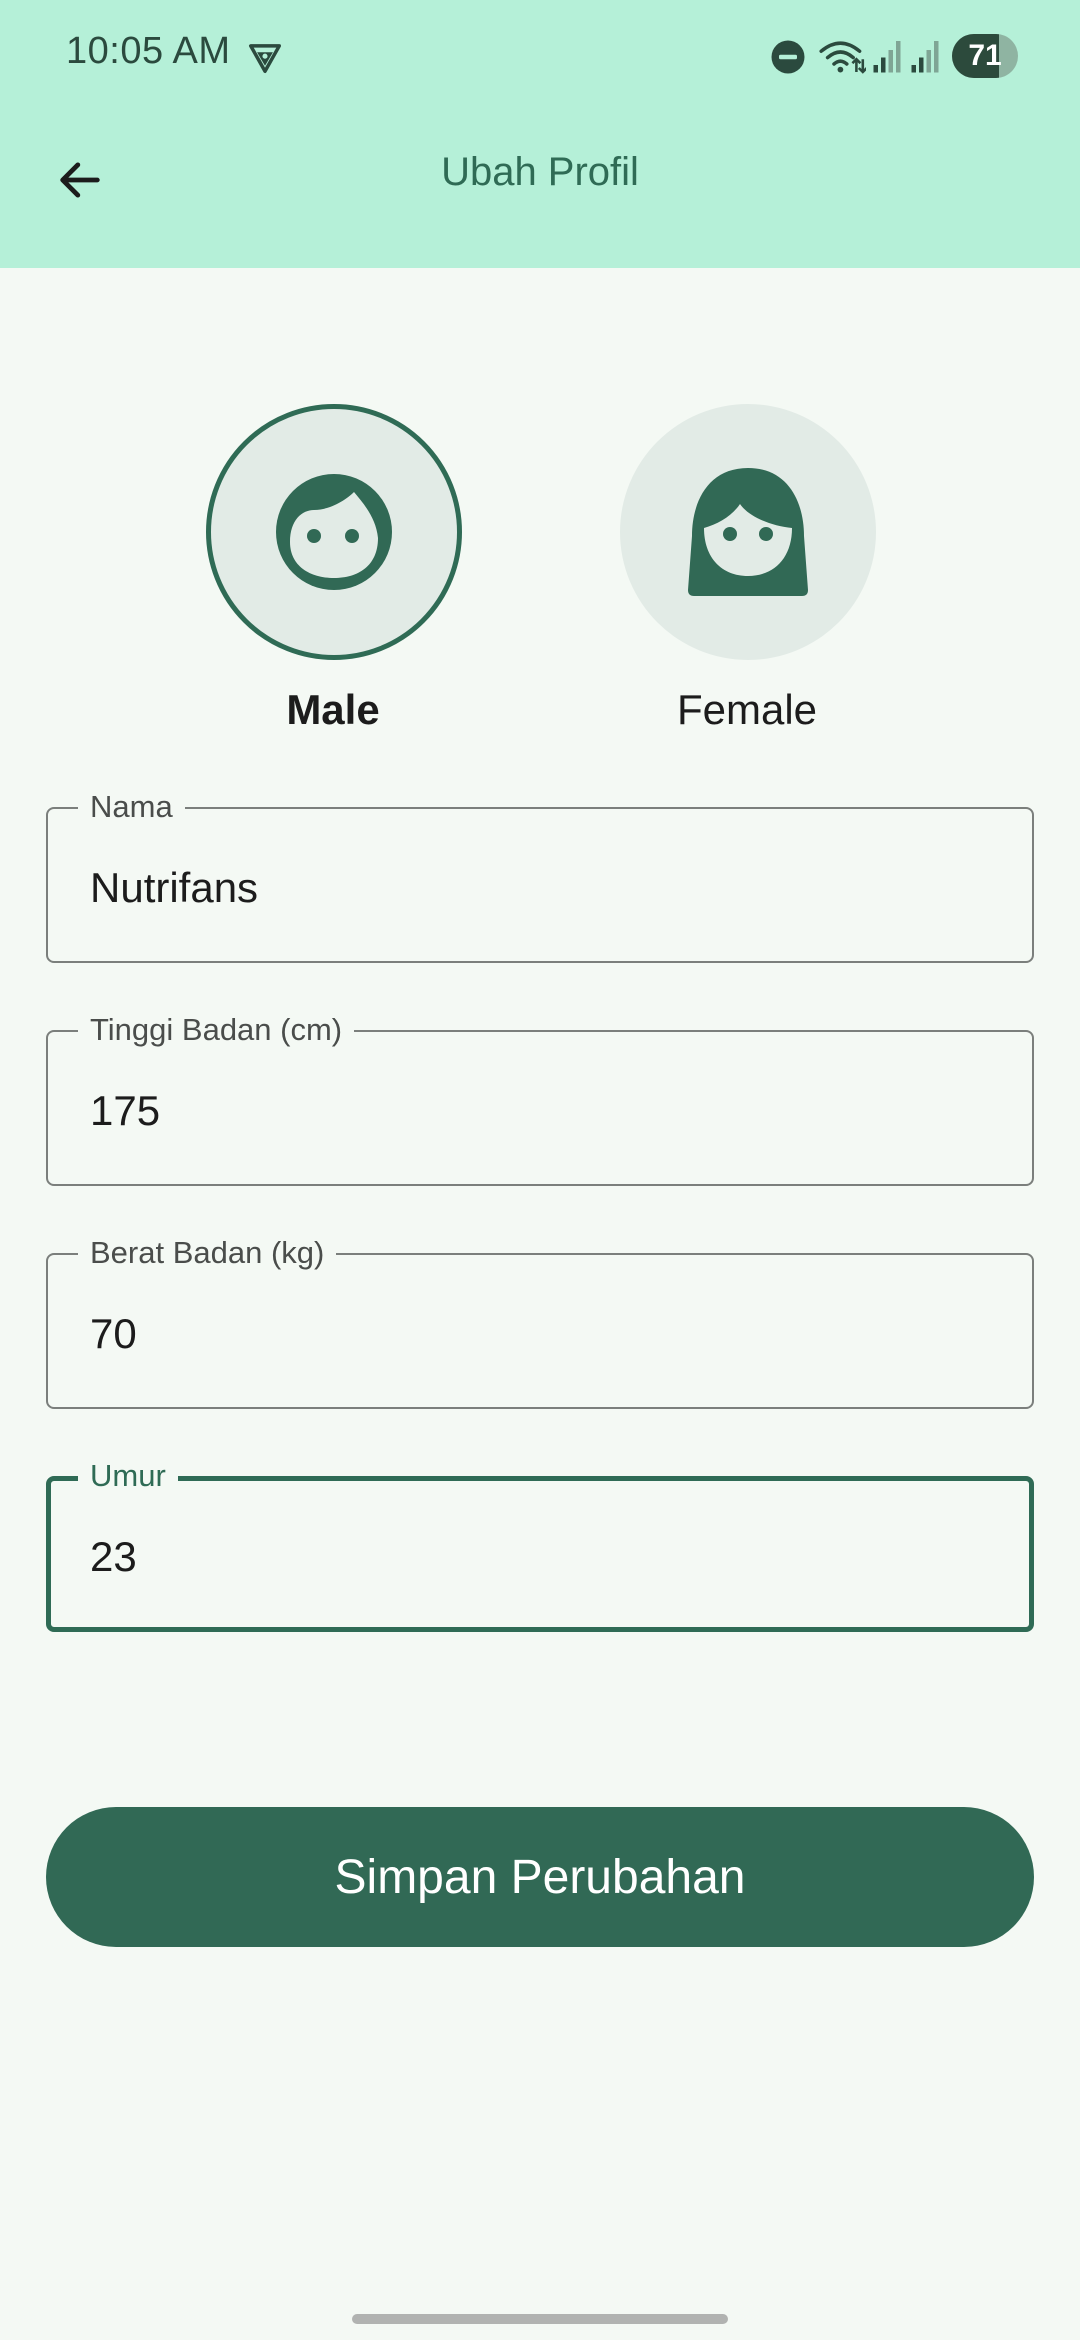  Describe the element at coordinates (540, 1099) in the screenshot. I see `height-field: Tinggi Badan (cm) 175` at that location.